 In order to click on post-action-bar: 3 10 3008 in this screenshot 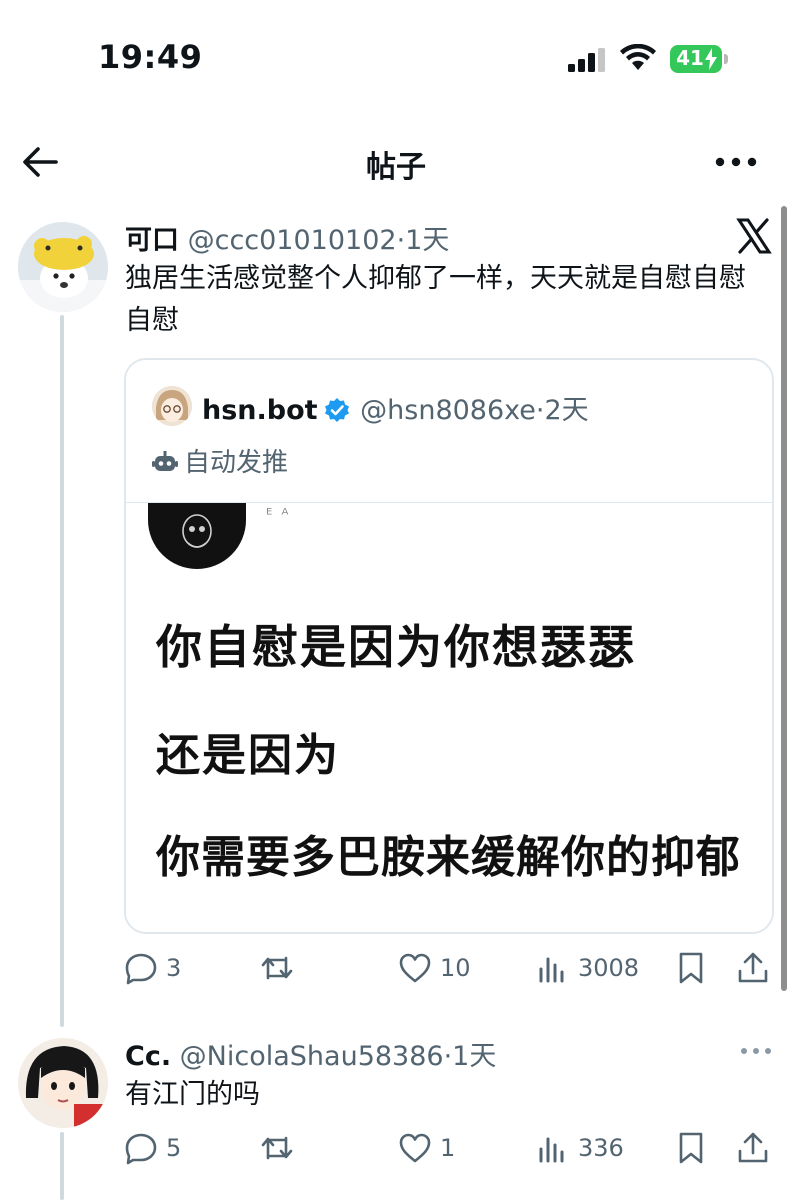, I will do `click(449, 968)`.